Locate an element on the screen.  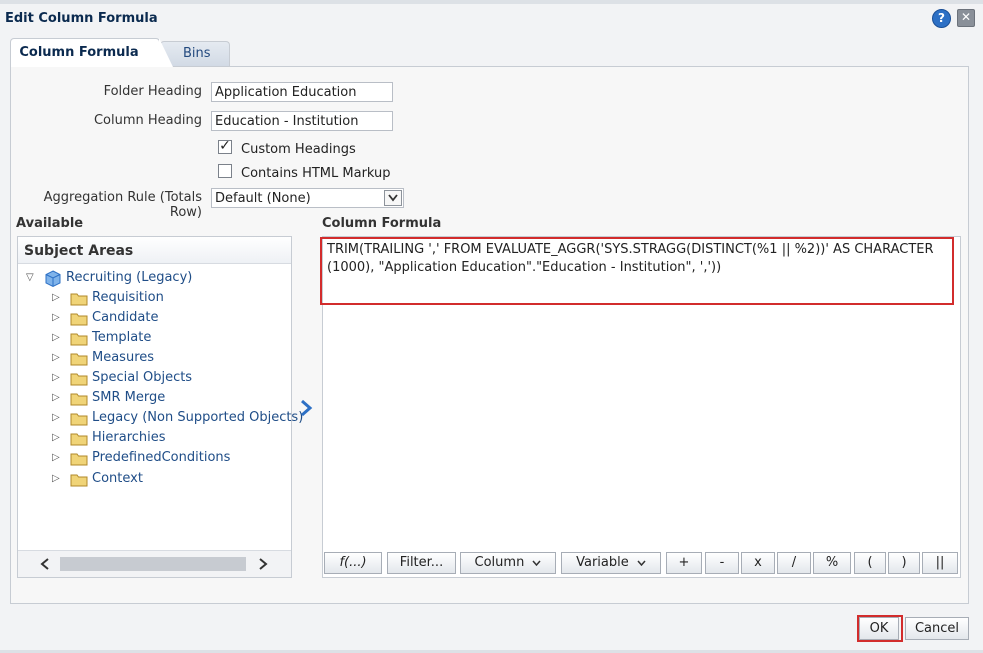
minus-button: - is located at coordinates (722, 563).